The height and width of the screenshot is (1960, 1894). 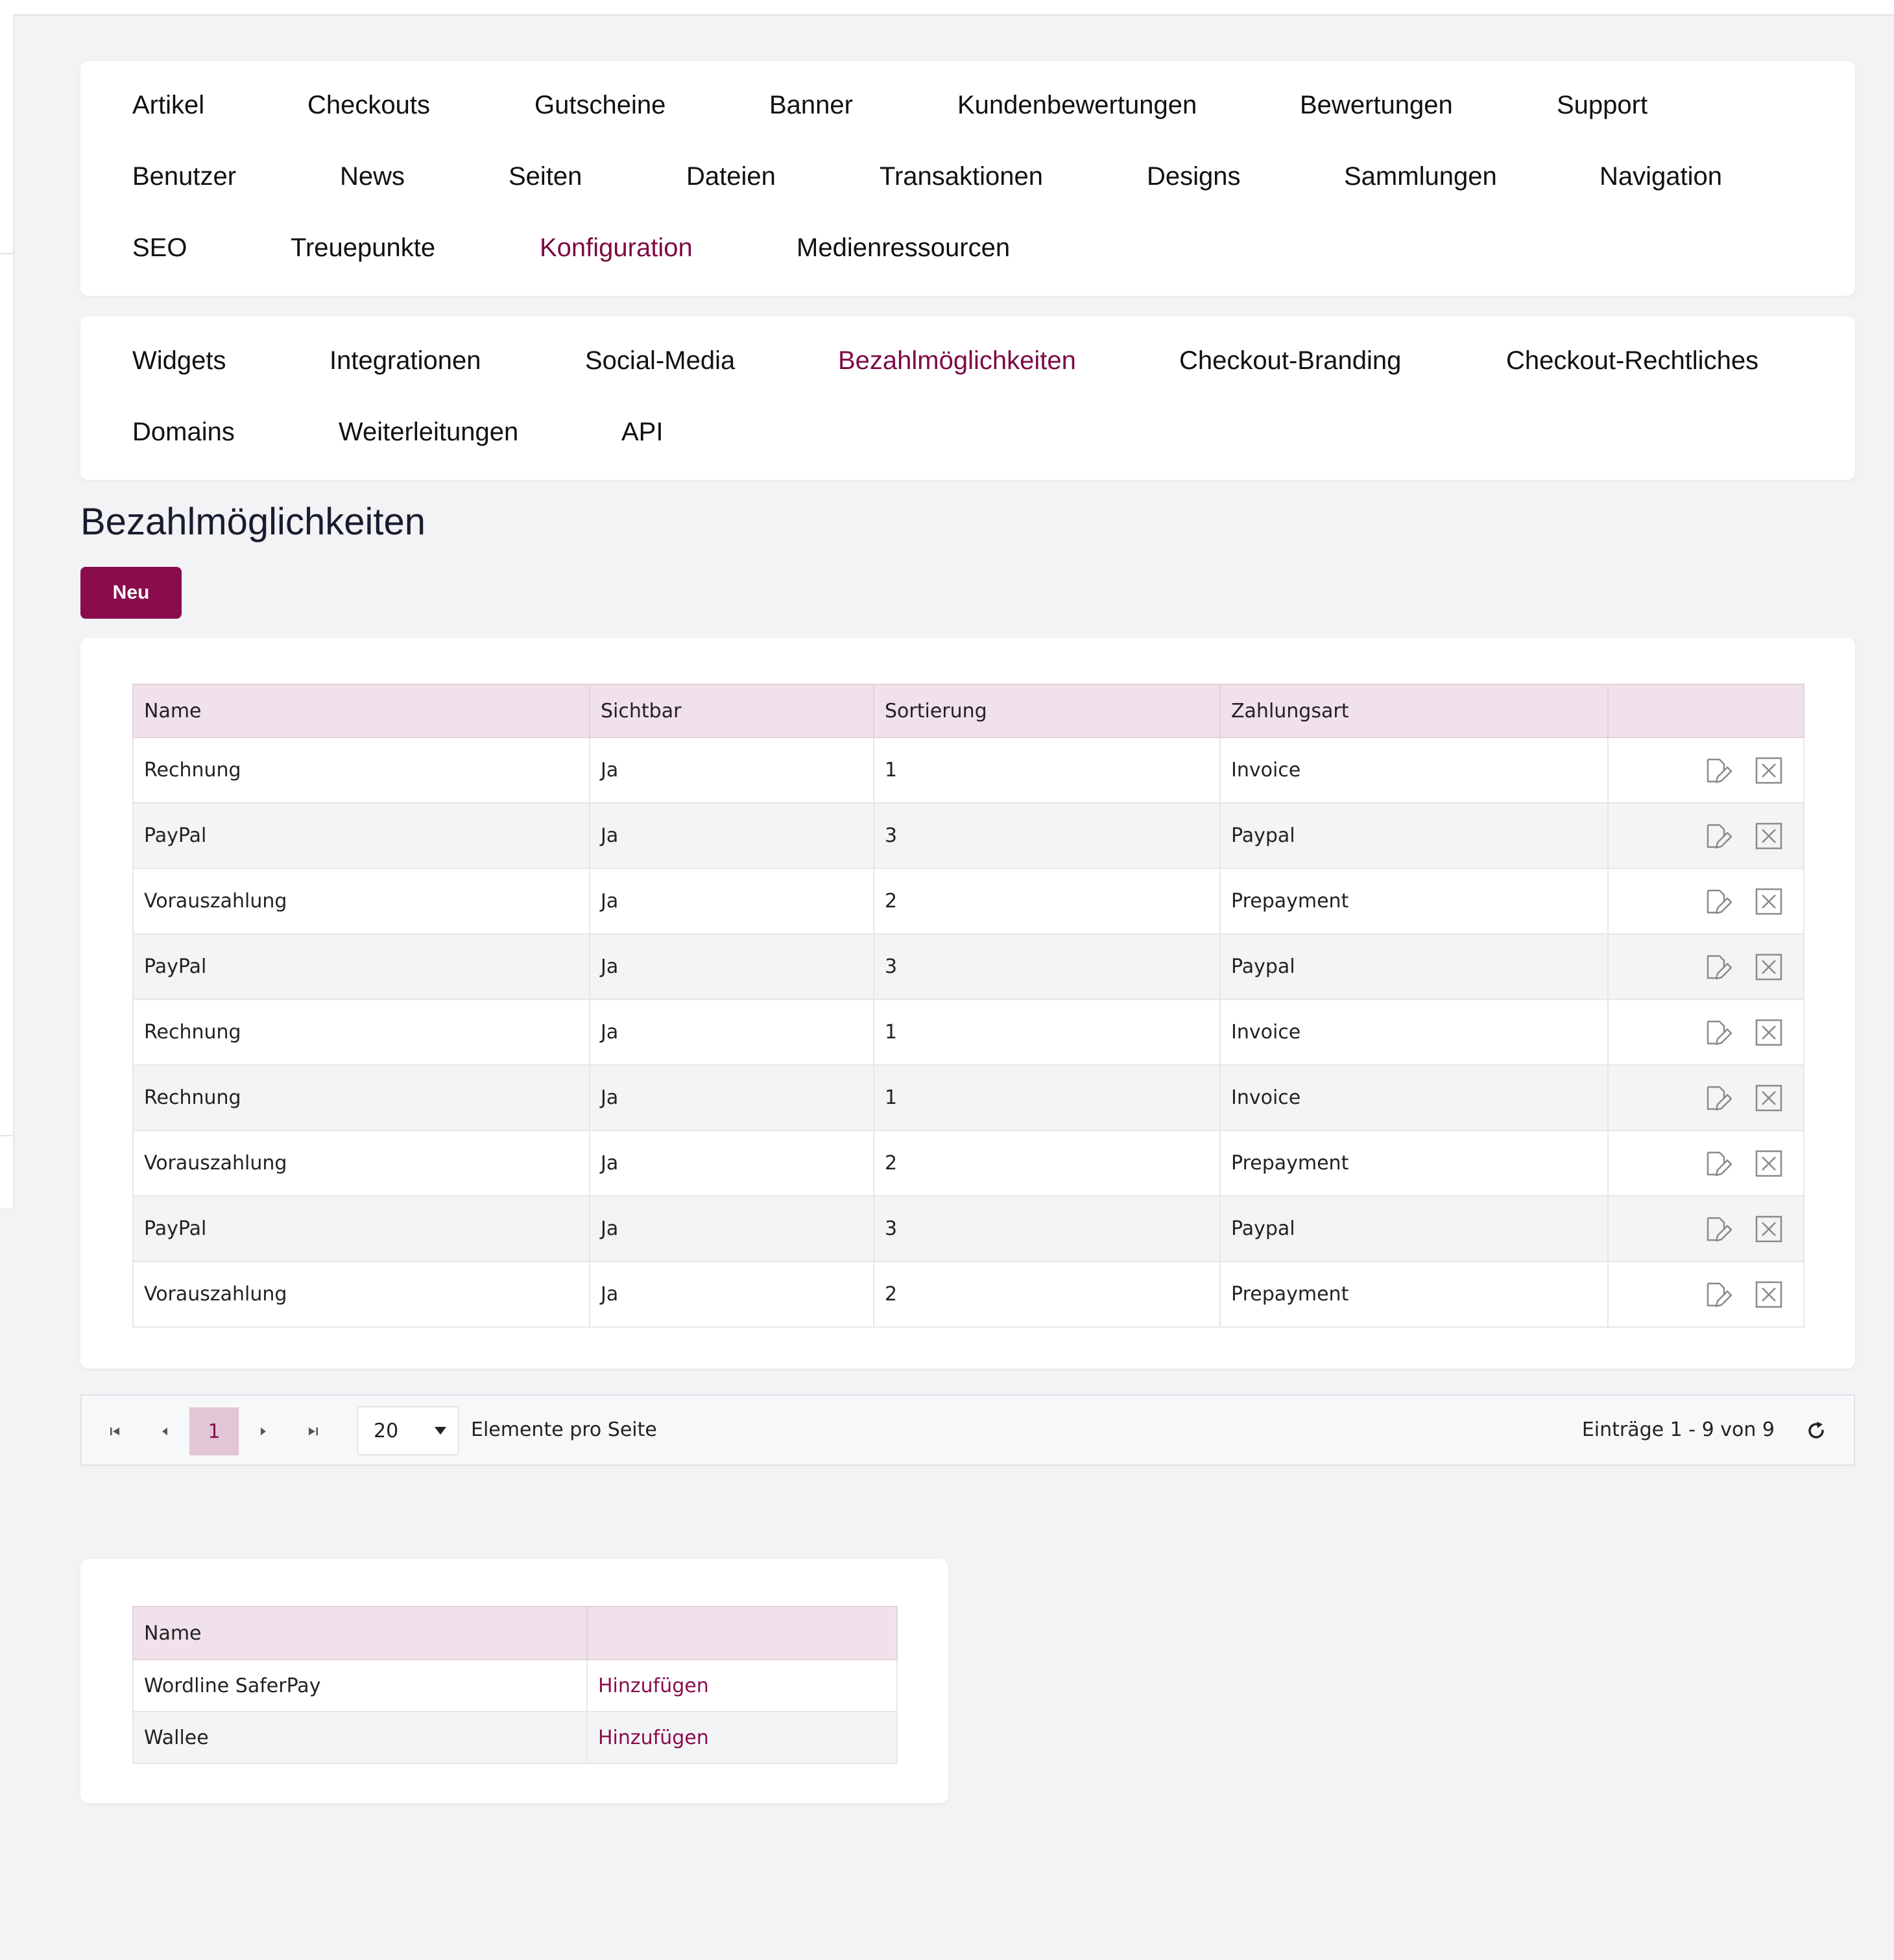 What do you see at coordinates (164, 1431) in the screenshot?
I see `prev-page-icon` at bounding box center [164, 1431].